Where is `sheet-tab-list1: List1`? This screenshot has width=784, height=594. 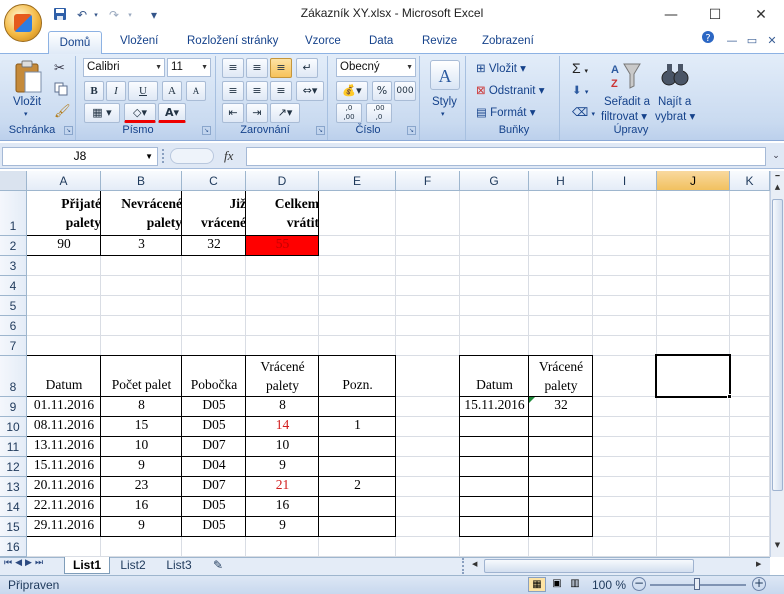
sheet-tab-list1: List1 is located at coordinates (87, 565).